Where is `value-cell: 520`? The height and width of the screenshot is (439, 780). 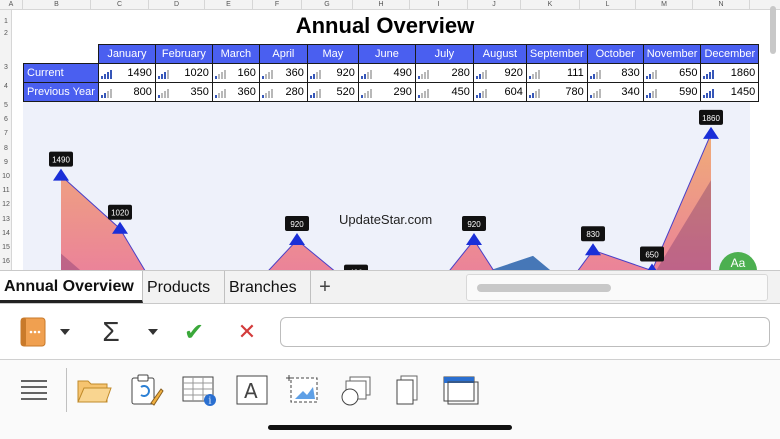
value-cell: 520 is located at coordinates (332, 92).